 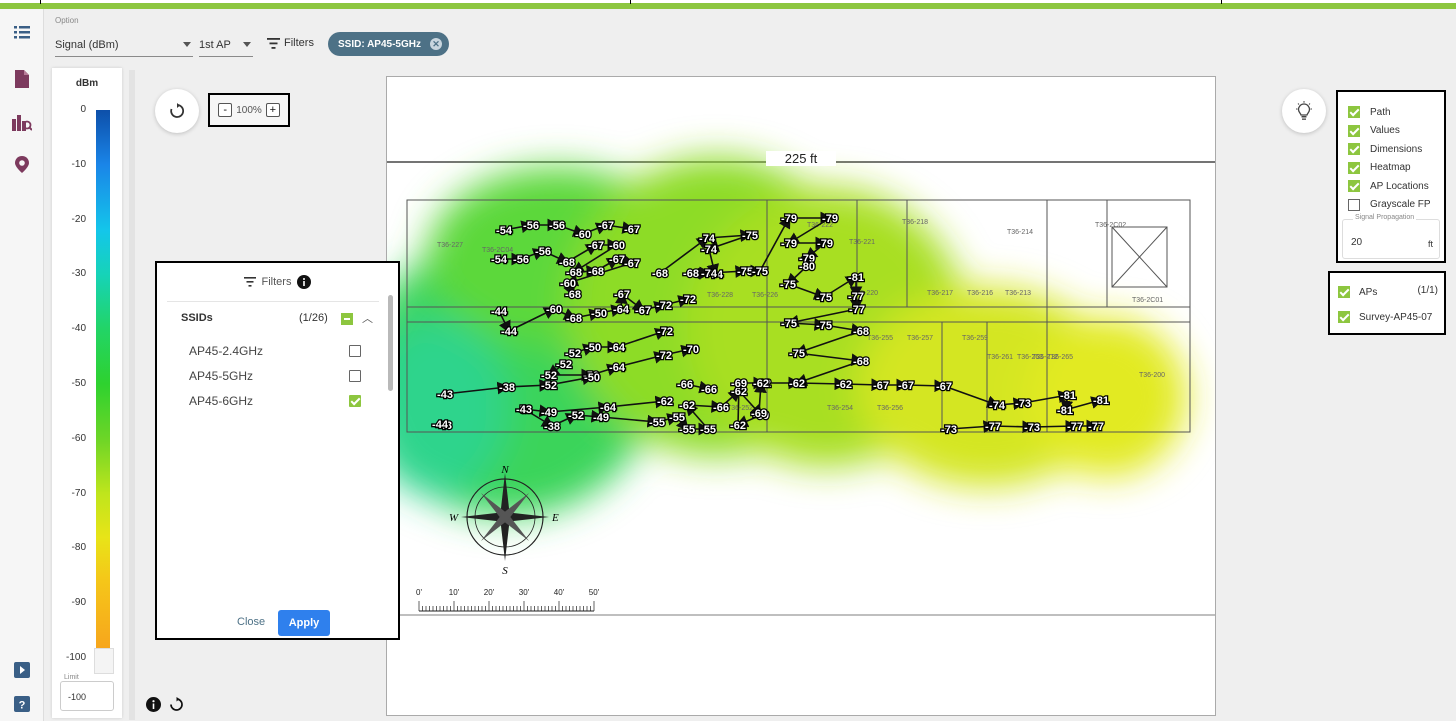 I want to click on ssids-count: (1/26), so click(x=313, y=318).